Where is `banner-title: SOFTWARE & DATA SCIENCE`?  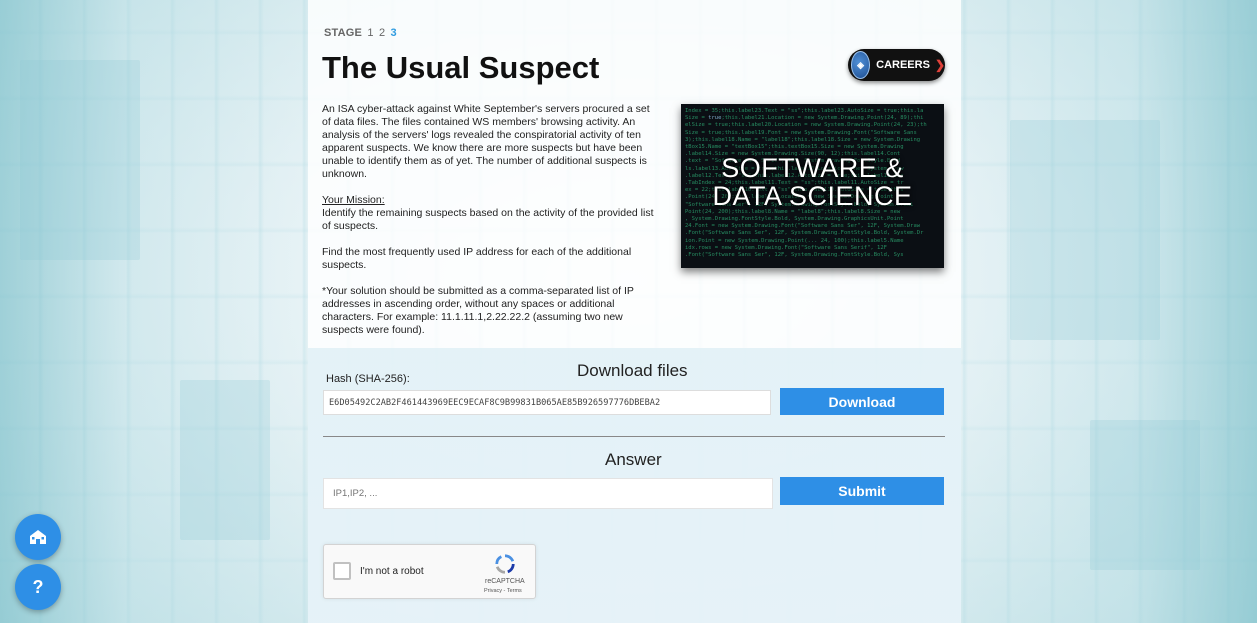 banner-title: SOFTWARE & DATA SCIENCE is located at coordinates (812, 182).